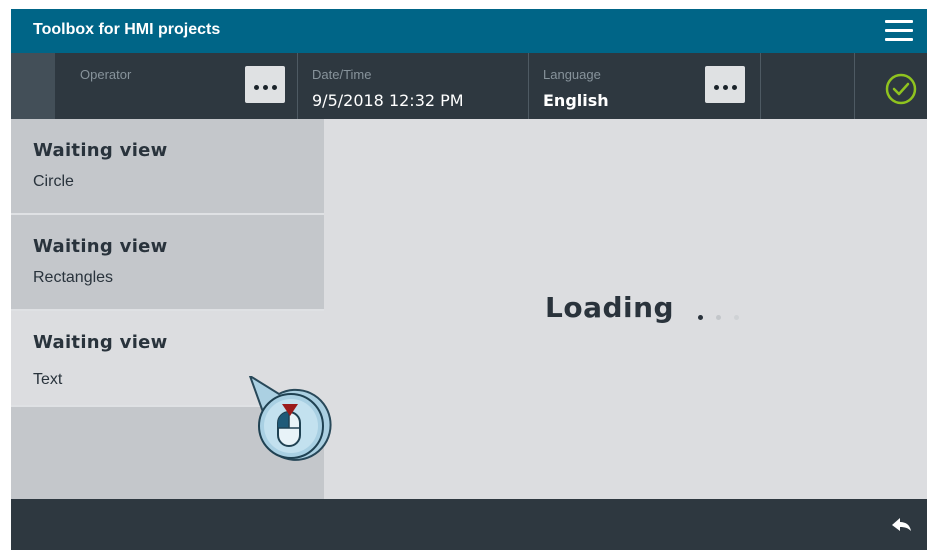 This screenshot has width=927, height=550. What do you see at coordinates (73, 277) in the screenshot?
I see `panel-item-subtitle: Rectangles` at bounding box center [73, 277].